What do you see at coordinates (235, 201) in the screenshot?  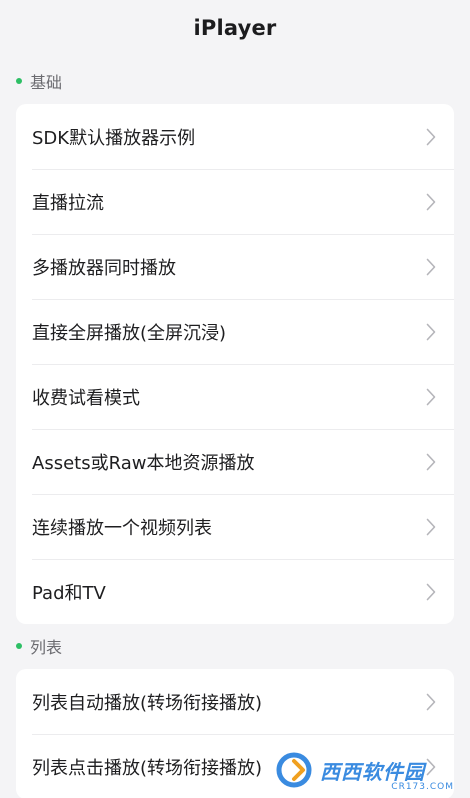 I see `list-item-live-stream: 直播拉流` at bounding box center [235, 201].